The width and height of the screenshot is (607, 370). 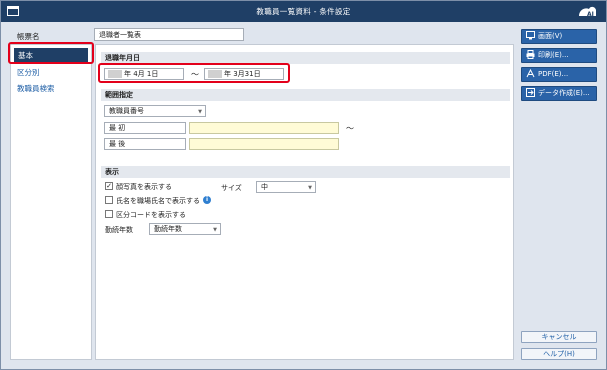 I want to click on pdf-icon, so click(x=530, y=72).